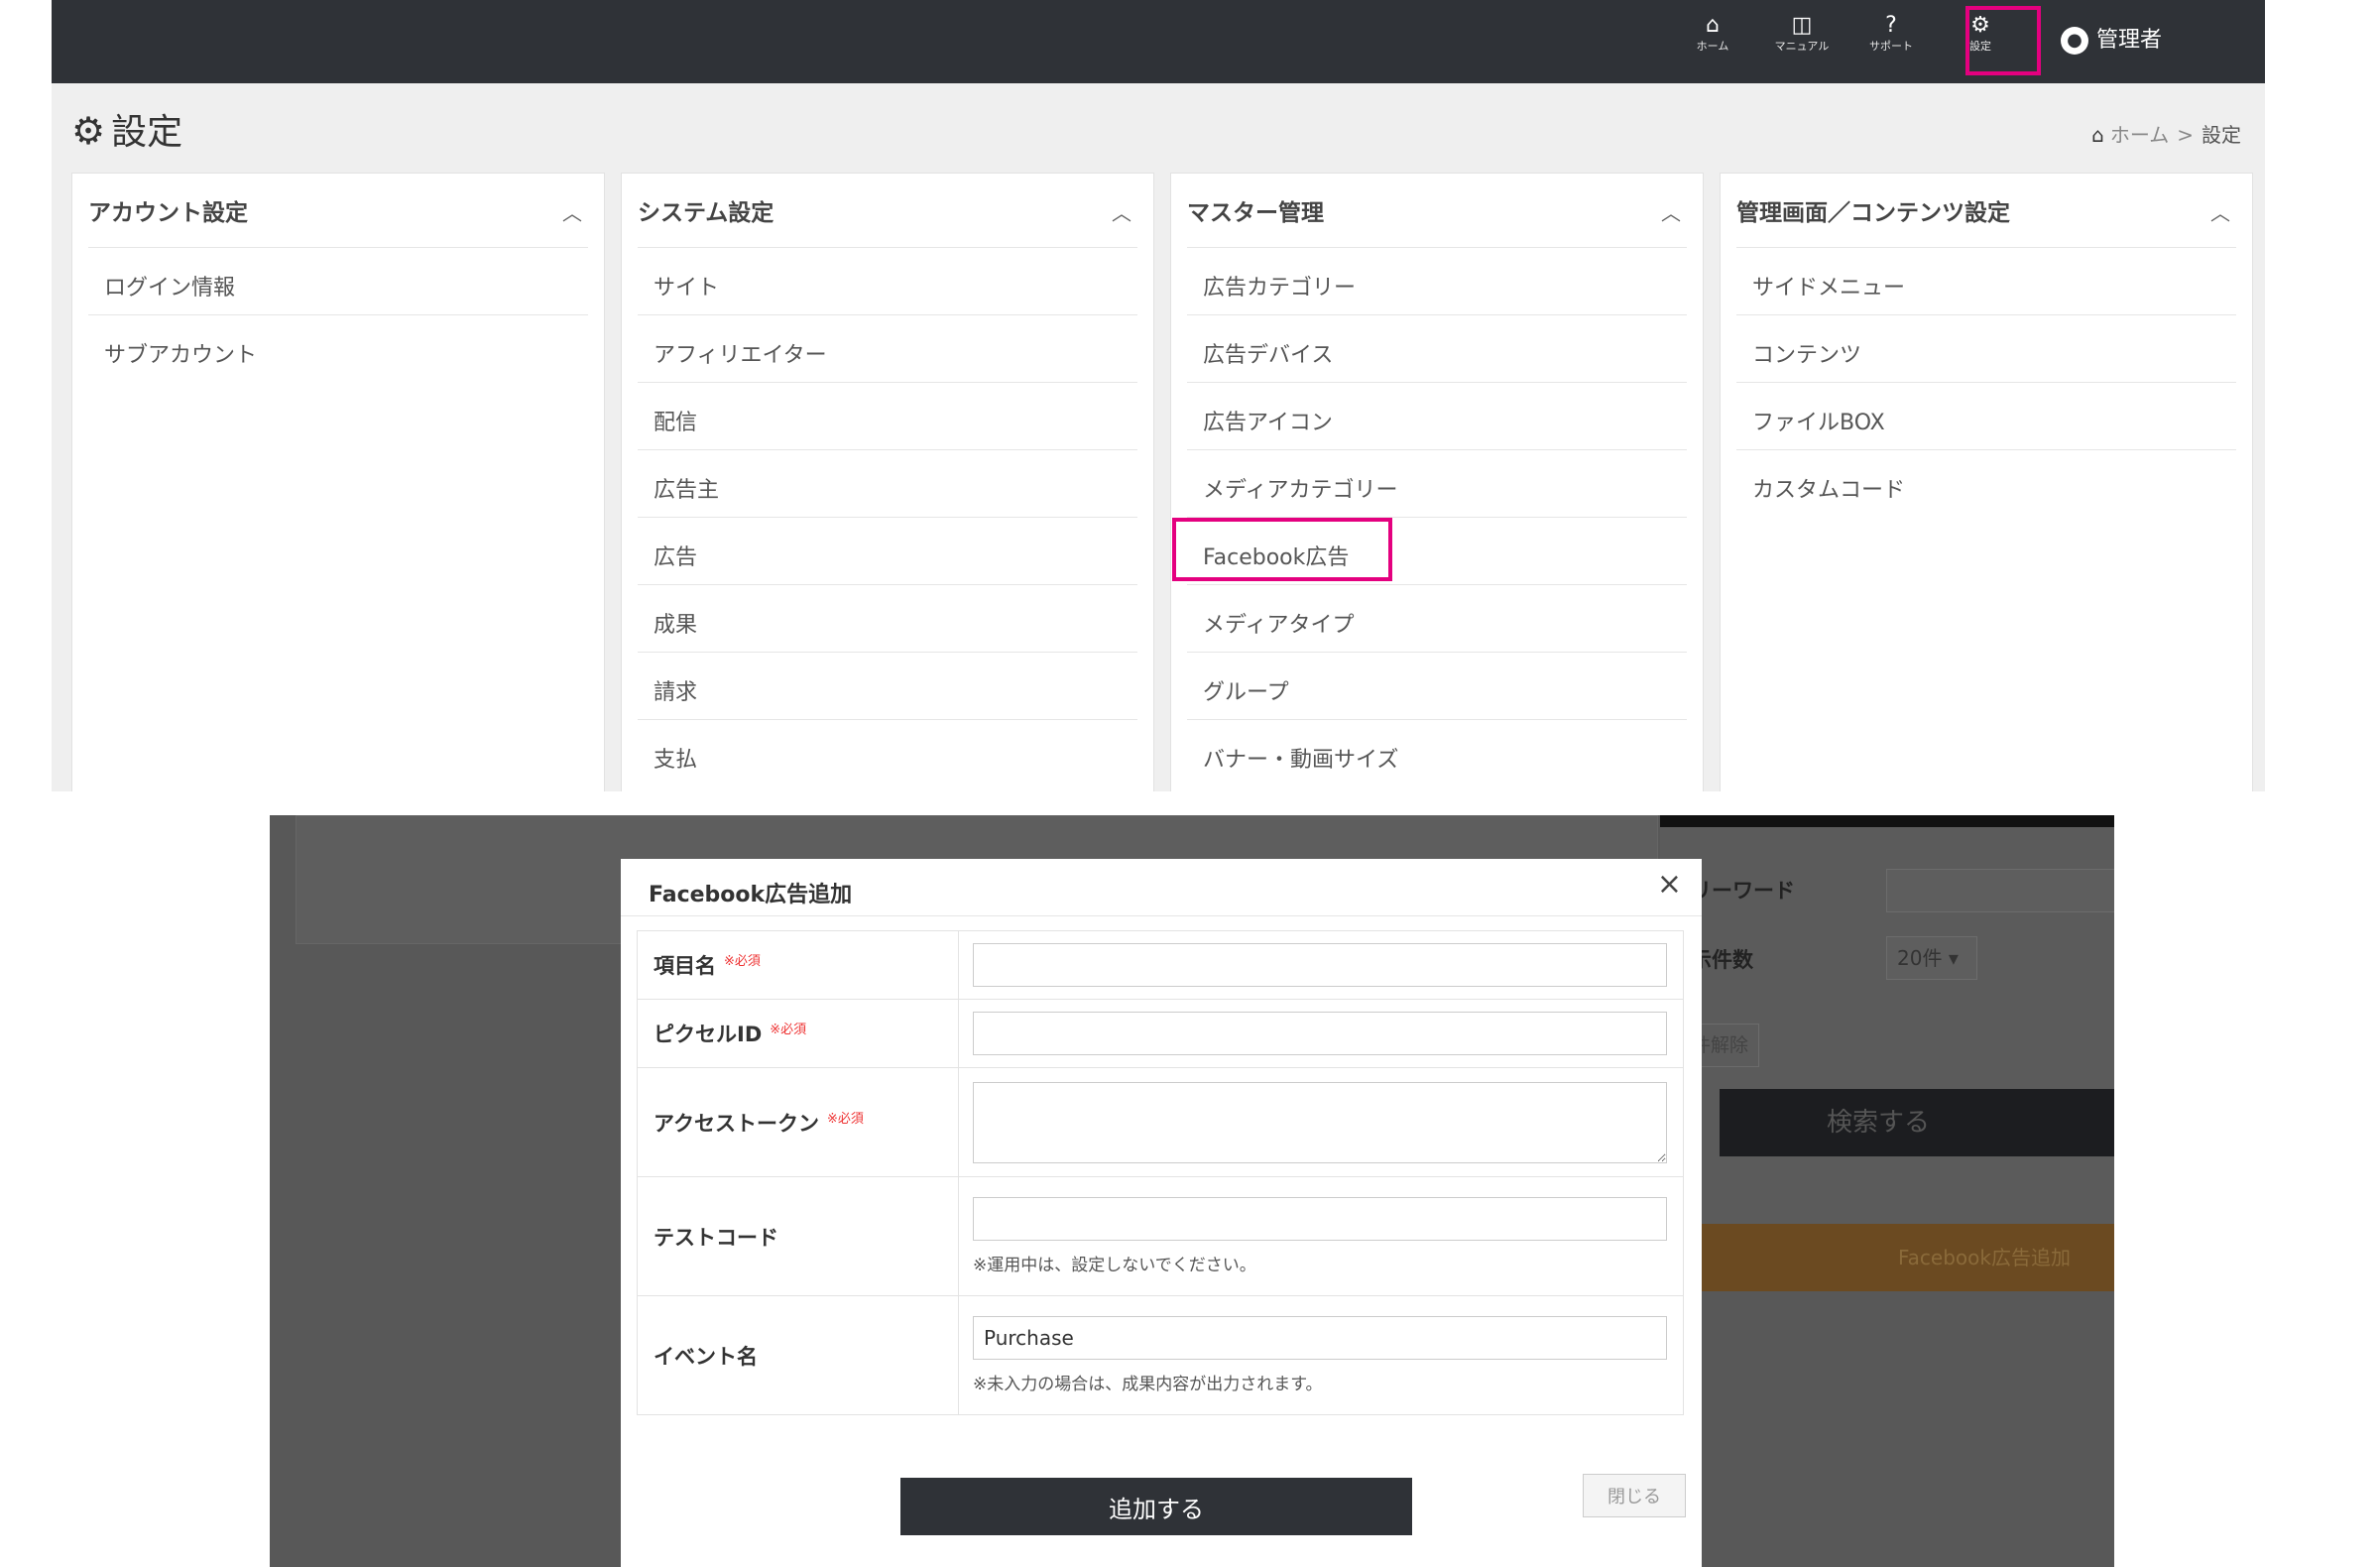 This screenshot has height=1567, width=2380. Describe the element at coordinates (751, 895) in the screenshot. I see `modal-title: Facebook広告追加` at that location.